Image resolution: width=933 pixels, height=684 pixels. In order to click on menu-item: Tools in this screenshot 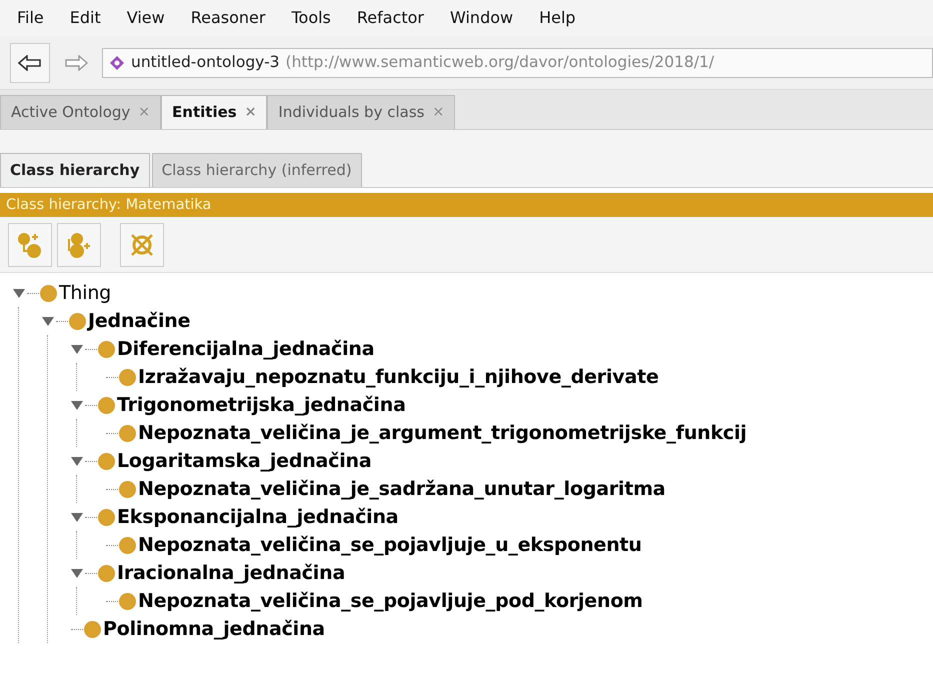, I will do `click(311, 18)`.